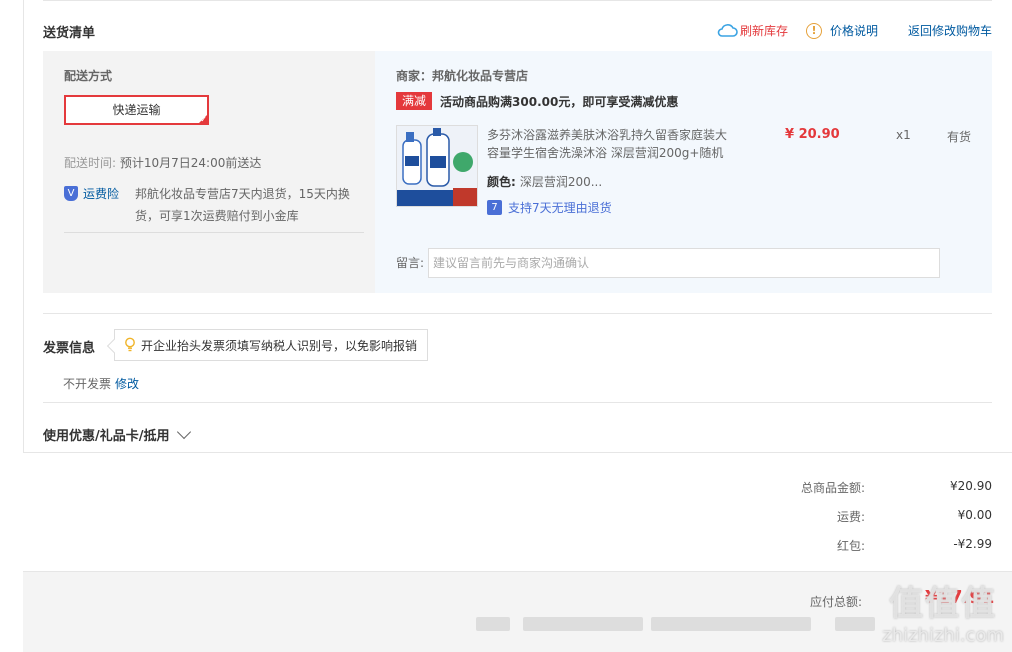 The width and height of the screenshot is (1012, 652). What do you see at coordinates (106, 436) in the screenshot?
I see `coupon-title: 使用优惠/礼品卡/抵用` at bounding box center [106, 436].